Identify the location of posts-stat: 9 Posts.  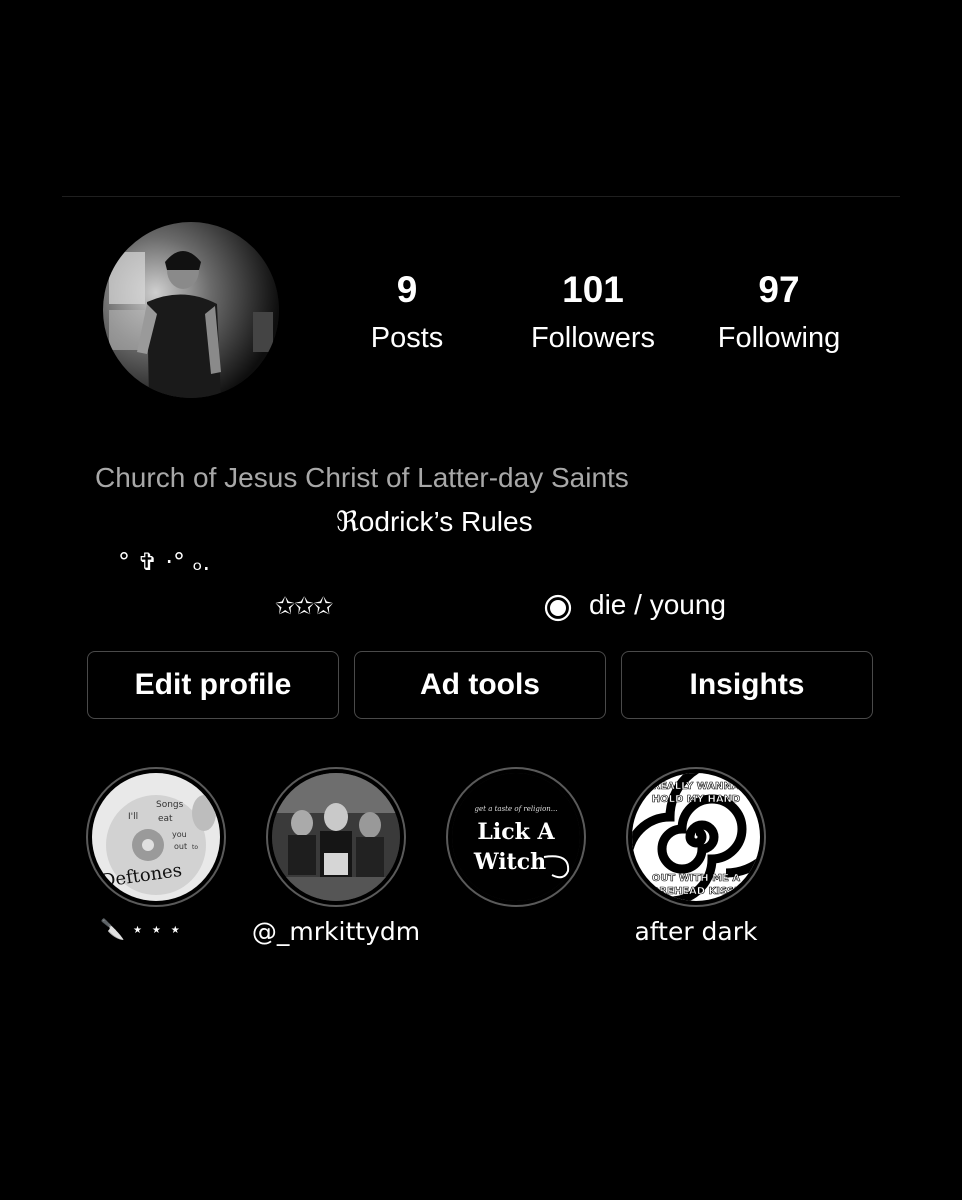
(407, 313).